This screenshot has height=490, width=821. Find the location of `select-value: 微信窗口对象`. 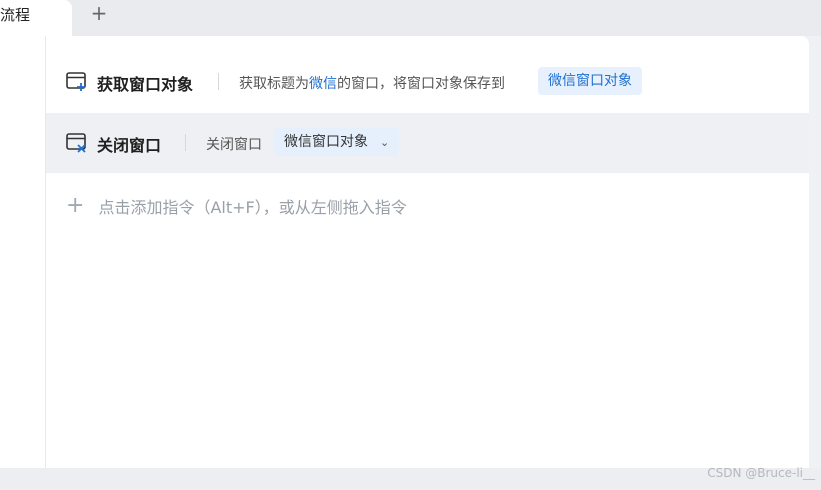

select-value: 微信窗口对象 is located at coordinates (326, 142).